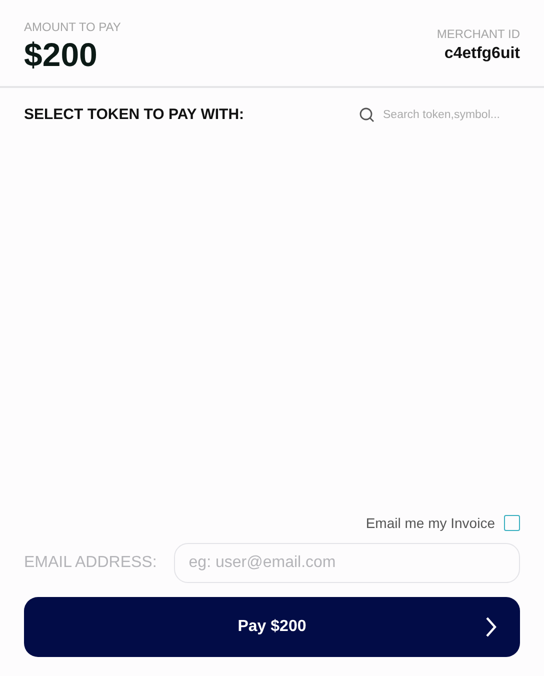 This screenshot has height=676, width=544. Describe the element at coordinates (72, 27) in the screenshot. I see `amount-label: AMOUNT TO PAY` at that location.